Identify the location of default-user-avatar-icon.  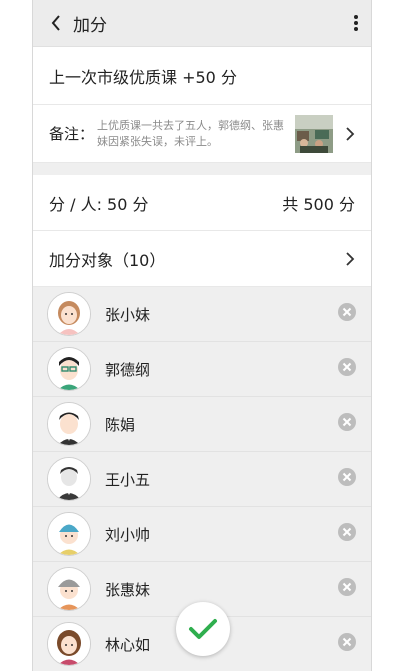
(69, 479).